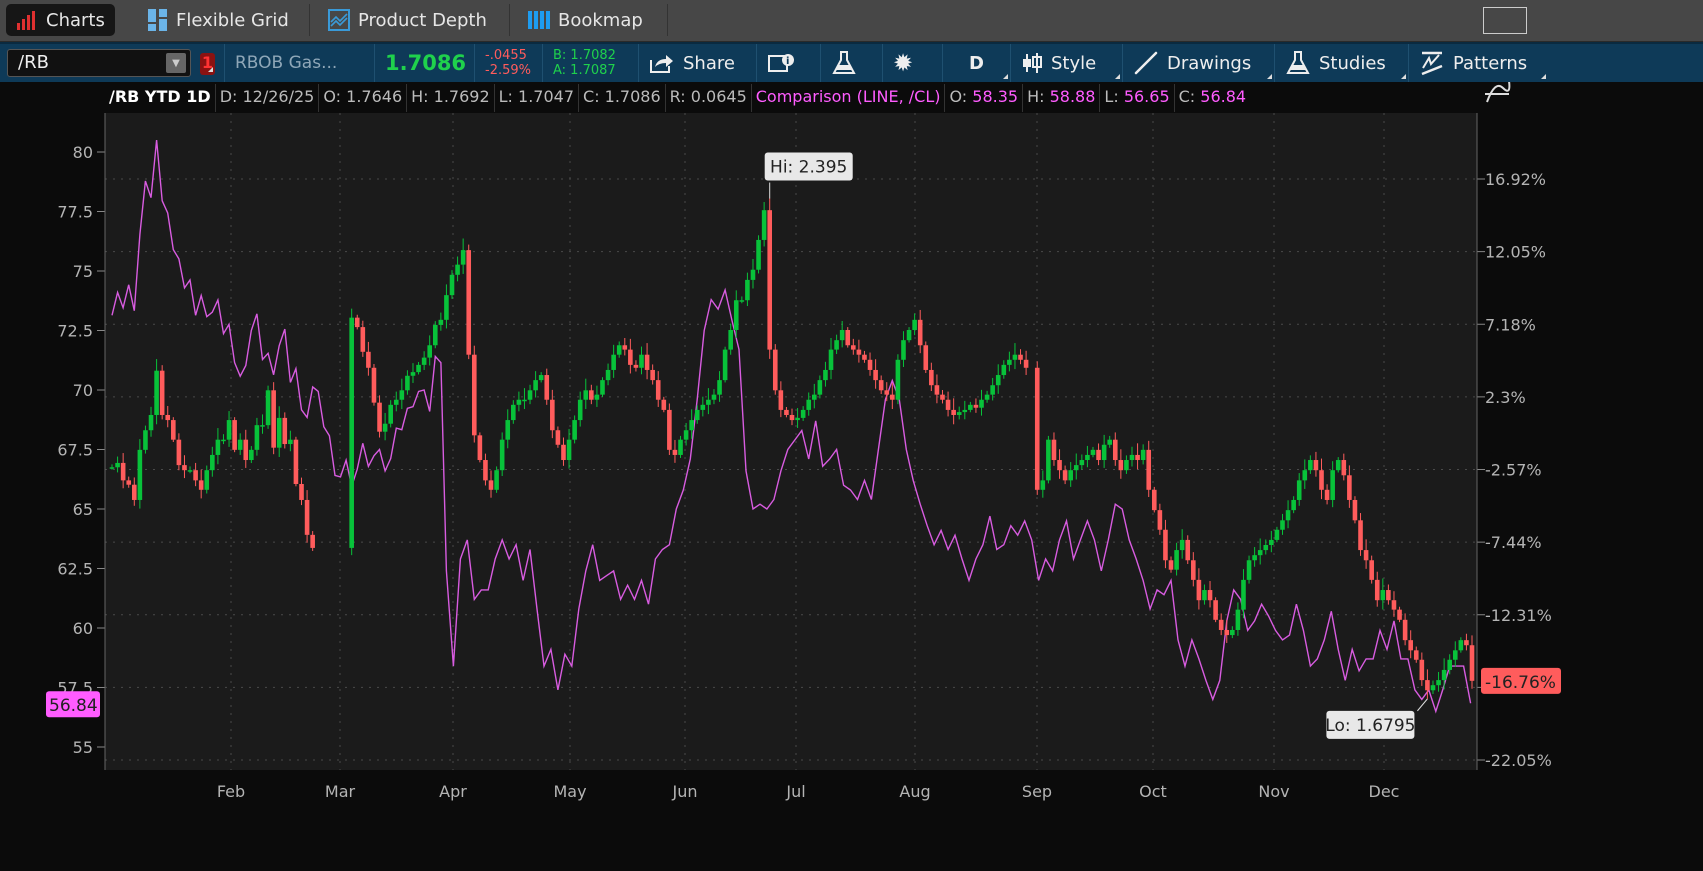 Image resolution: width=1703 pixels, height=871 pixels. I want to click on chevron-down-icon: ▼, so click(176, 63).